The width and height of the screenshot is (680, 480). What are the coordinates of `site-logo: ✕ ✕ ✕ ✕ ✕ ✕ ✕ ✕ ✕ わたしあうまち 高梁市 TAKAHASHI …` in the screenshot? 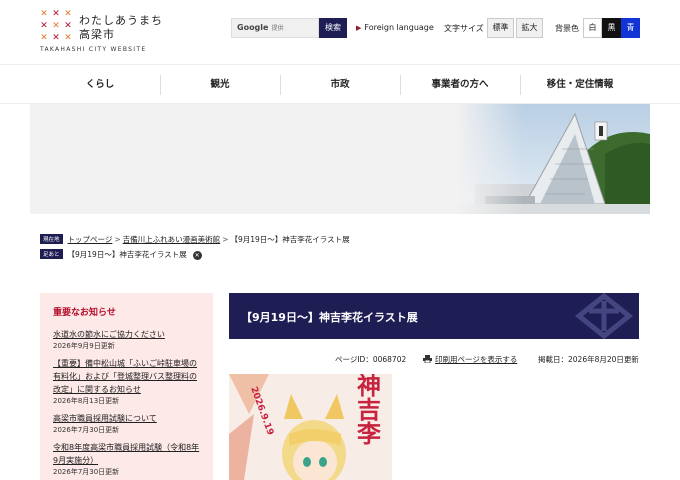 It's located at (105, 33).